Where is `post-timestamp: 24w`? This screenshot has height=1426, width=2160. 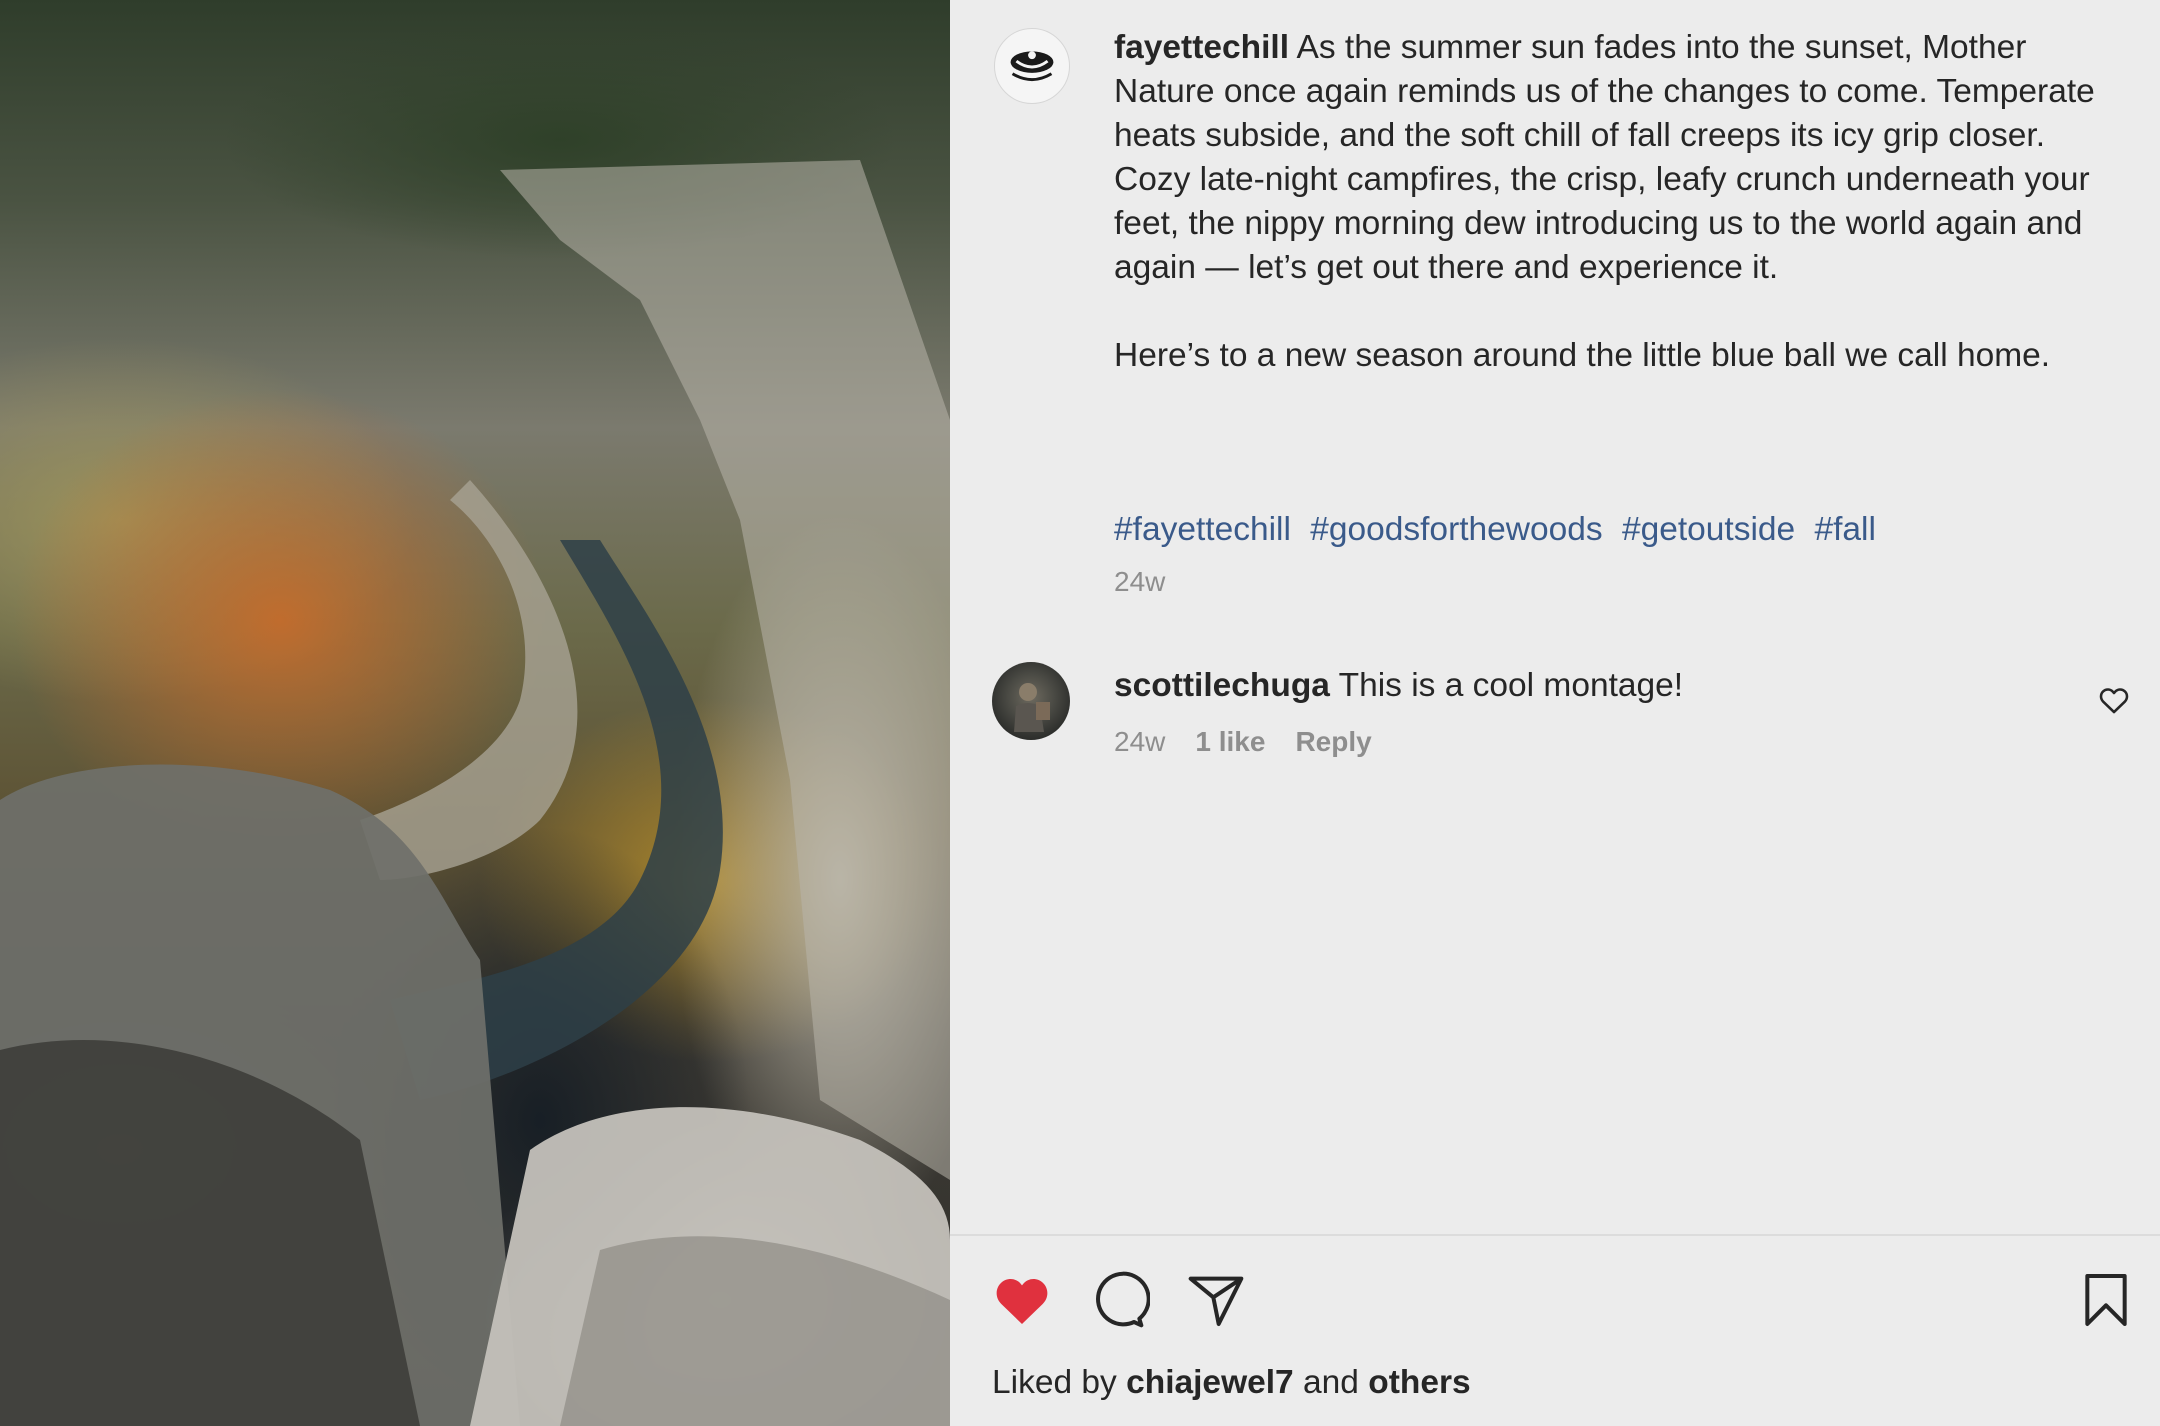 post-timestamp: 24w is located at coordinates (1139, 582).